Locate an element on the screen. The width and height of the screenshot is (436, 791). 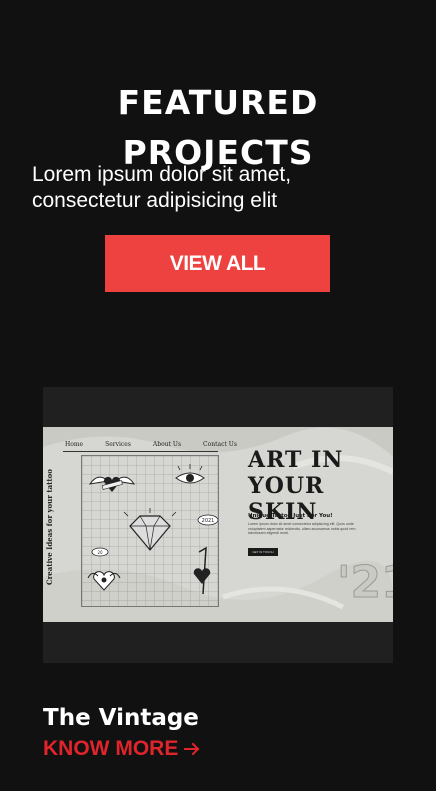
preview-nav-divider is located at coordinates (140, 451).